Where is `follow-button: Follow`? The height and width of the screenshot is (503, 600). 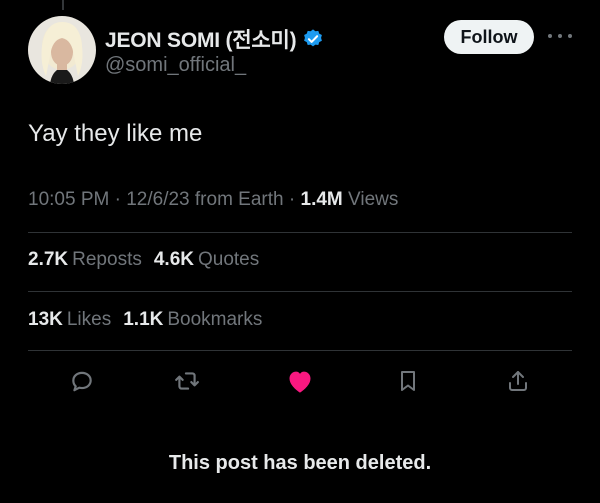 follow-button: Follow is located at coordinates (489, 37).